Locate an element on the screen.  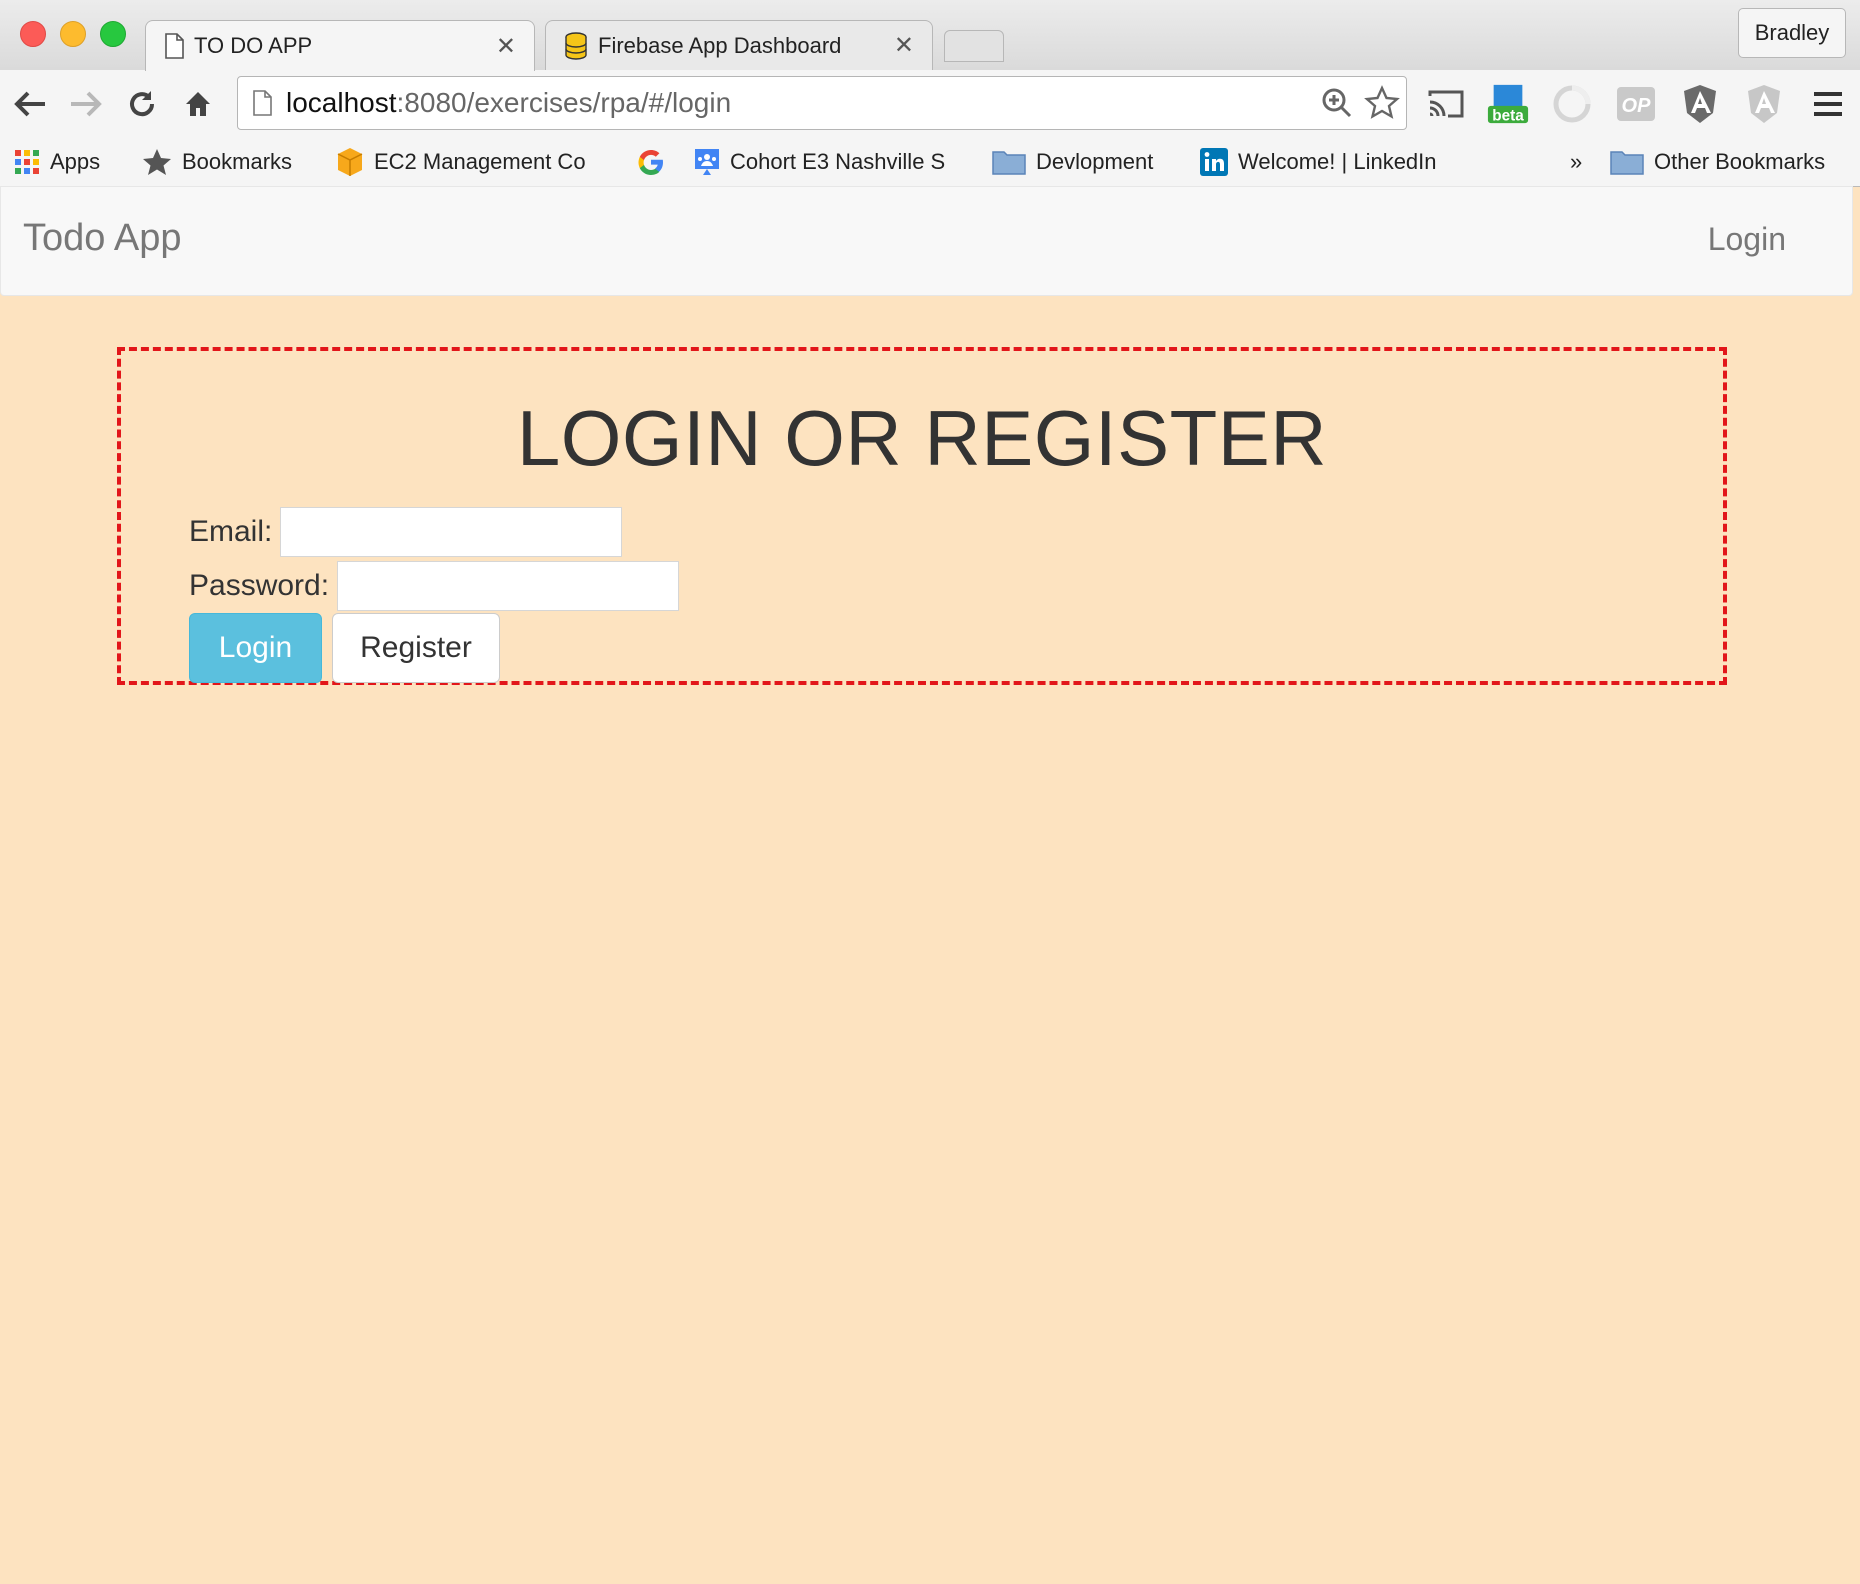
zoom-icon is located at coordinates (1337, 103).